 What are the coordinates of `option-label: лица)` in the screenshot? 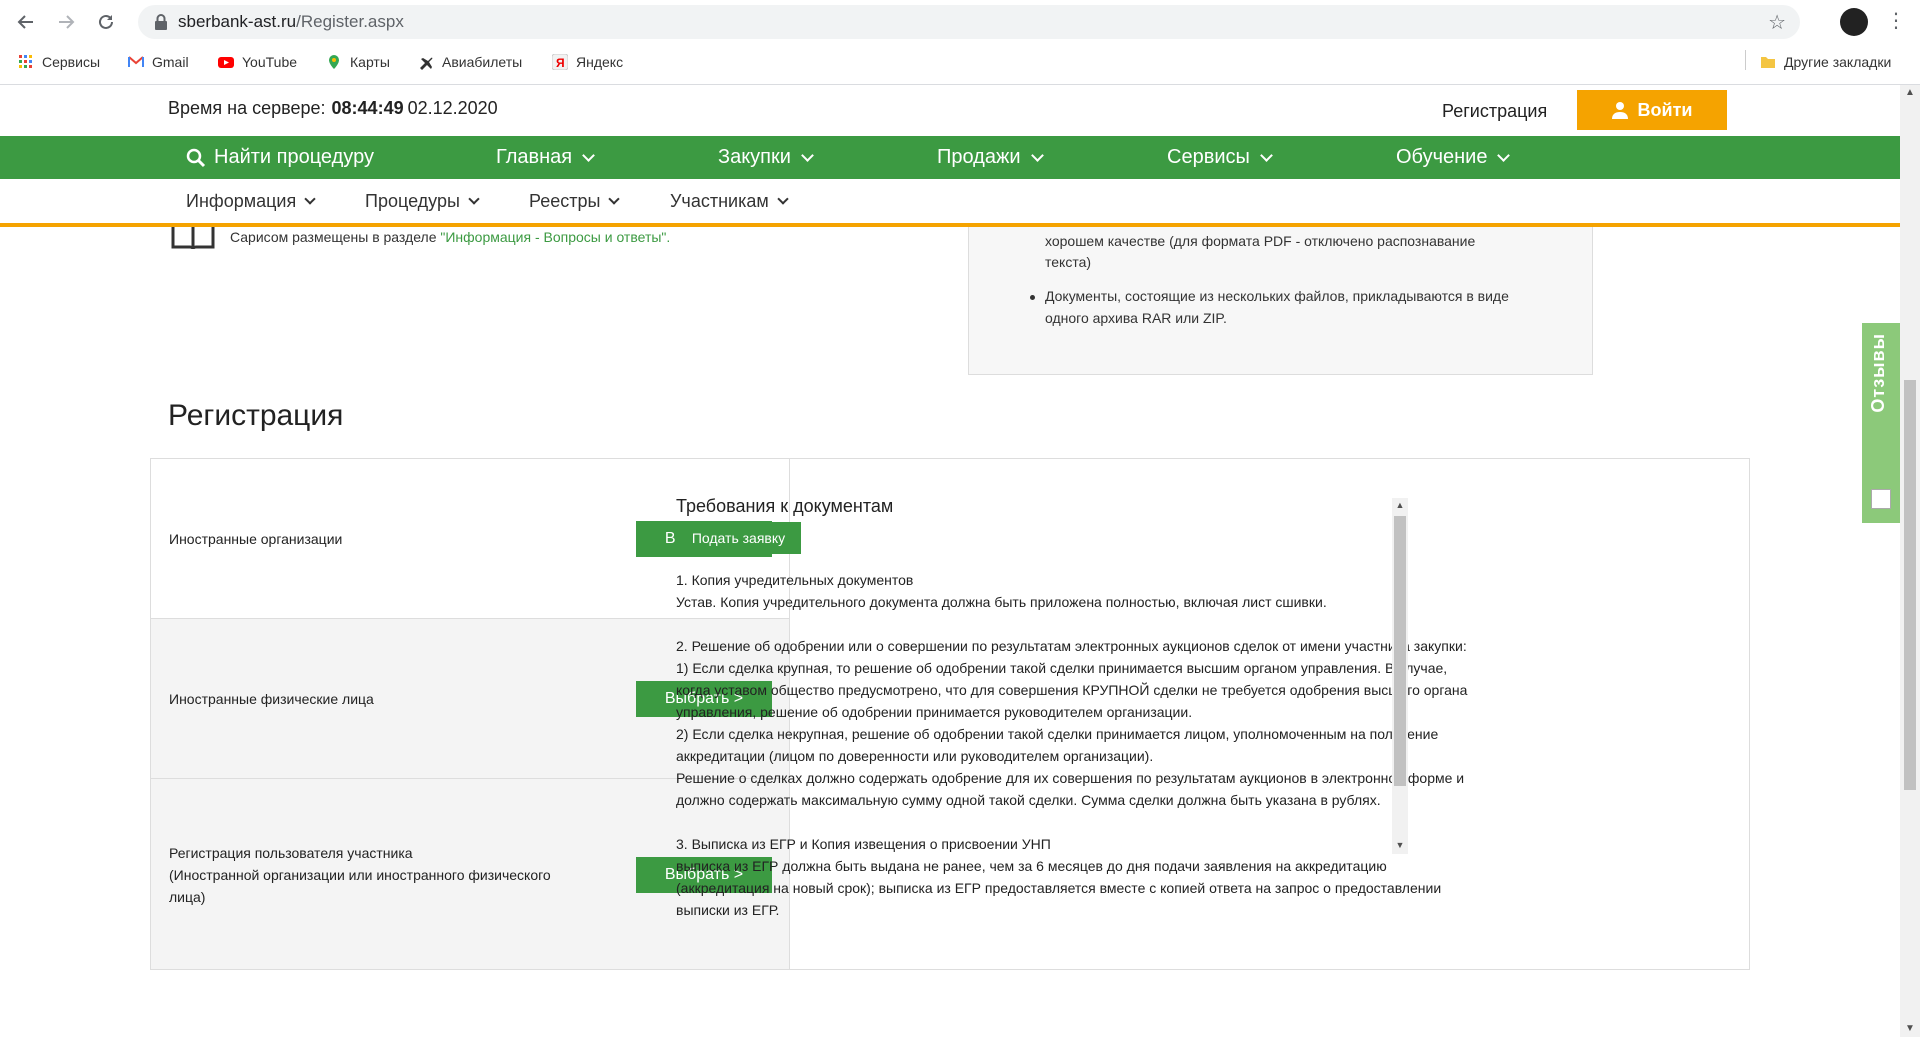 It's located at (187, 897).